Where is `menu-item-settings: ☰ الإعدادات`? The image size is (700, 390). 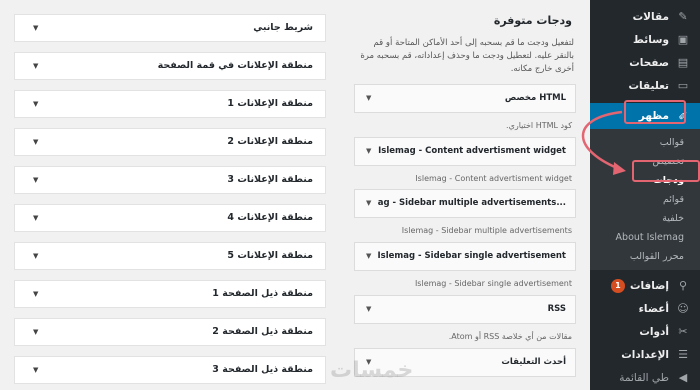 menu-item-settings: ☰ الإعدادات is located at coordinates (645, 354).